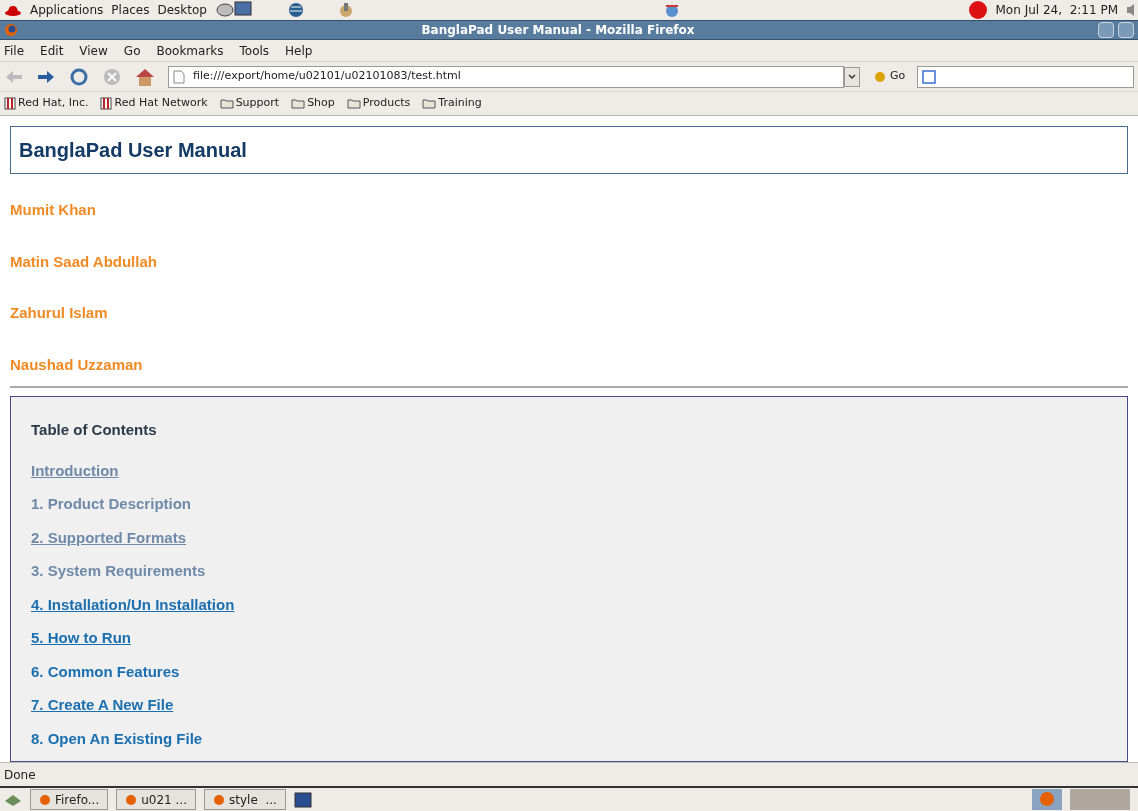  Describe the element at coordinates (84, 261) in the screenshot. I see `author-name: Matin Saad Abdullah` at that location.